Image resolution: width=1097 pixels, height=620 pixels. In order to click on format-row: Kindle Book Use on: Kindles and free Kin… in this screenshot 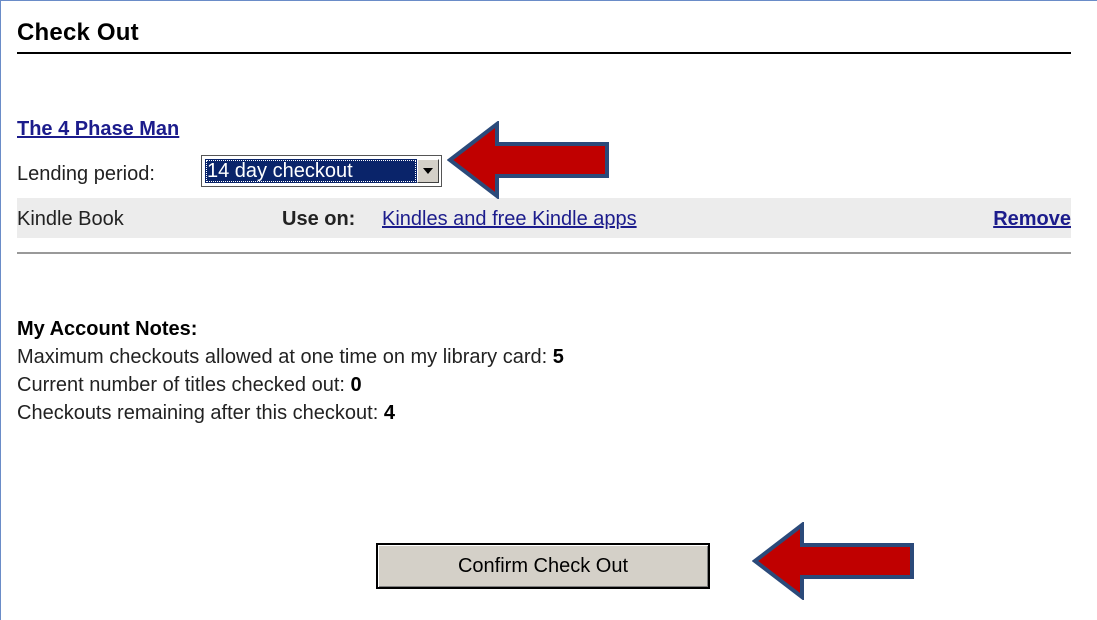, I will do `click(544, 218)`.